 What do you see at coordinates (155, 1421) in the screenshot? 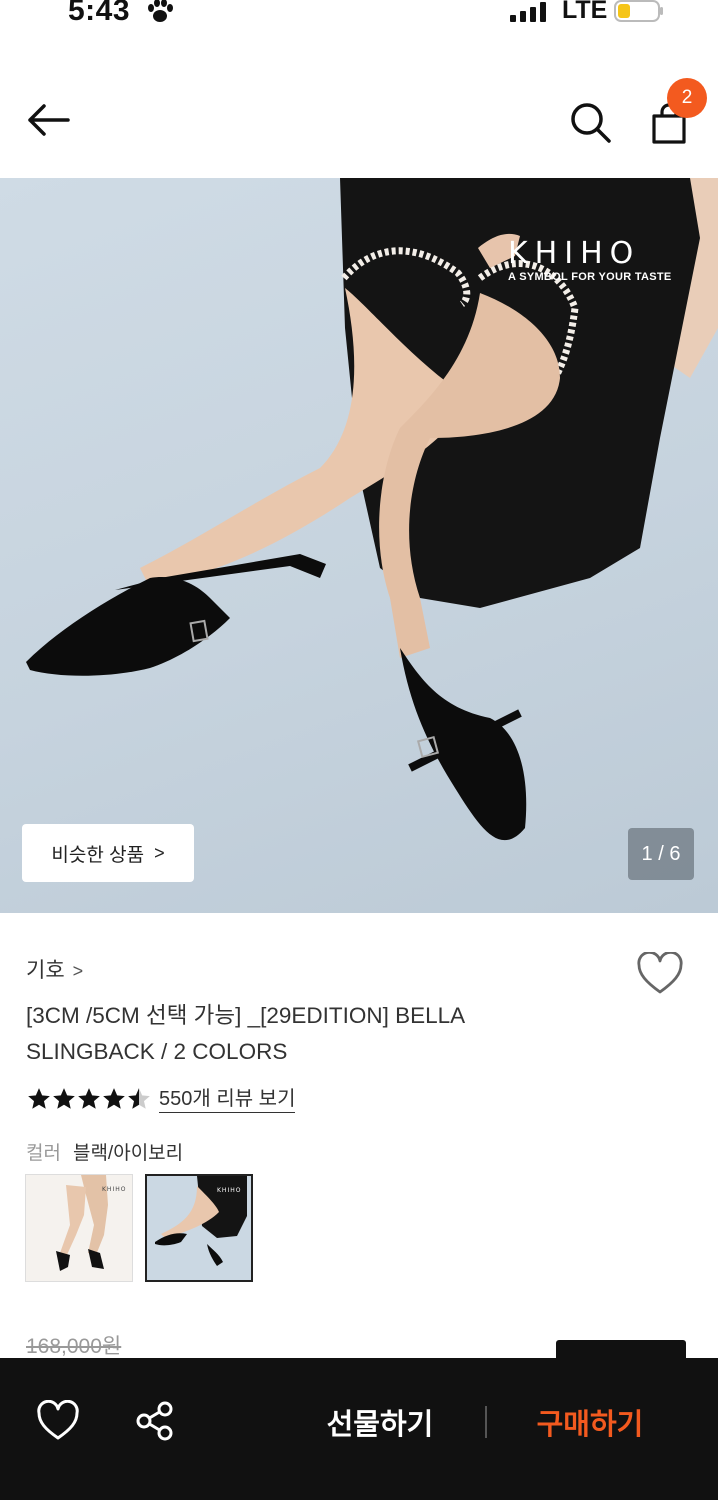
I see `share-icon` at bounding box center [155, 1421].